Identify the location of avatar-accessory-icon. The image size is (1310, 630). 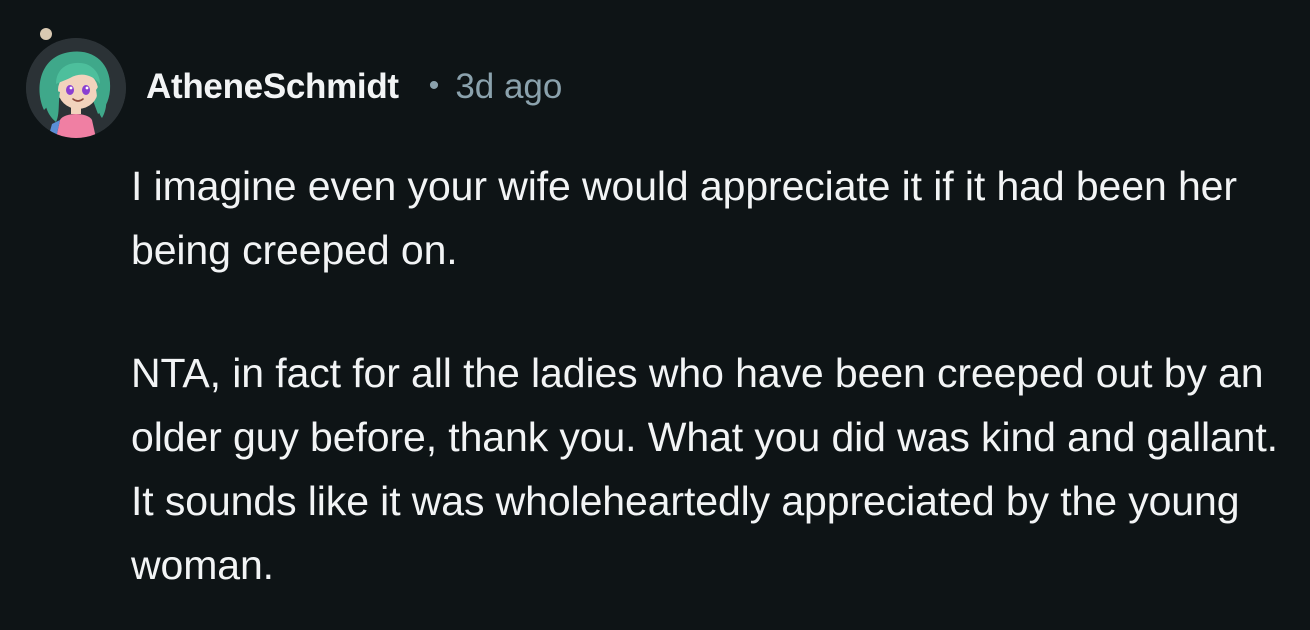
(46, 34).